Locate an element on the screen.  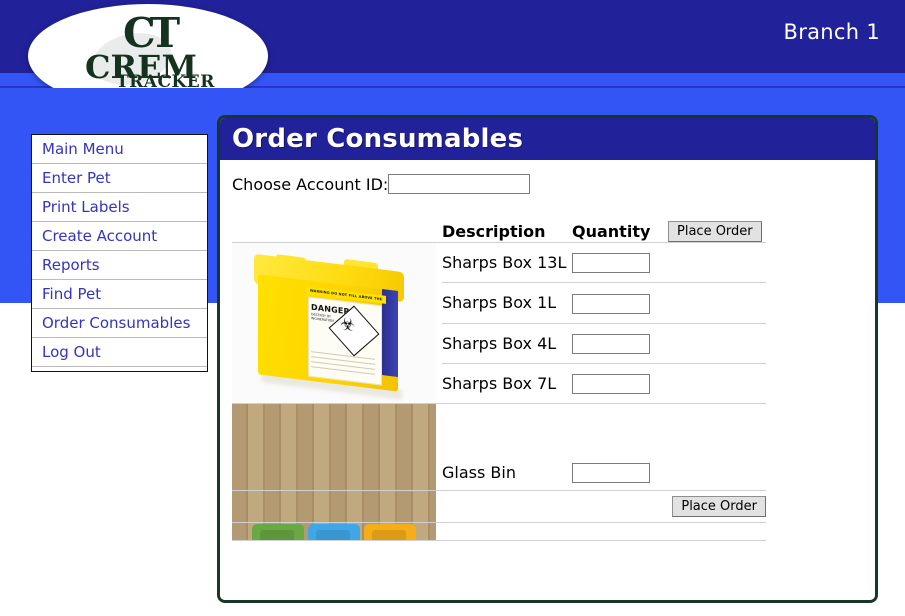
quantity-cell-sharps-box-4l is located at coordinates (620, 343).